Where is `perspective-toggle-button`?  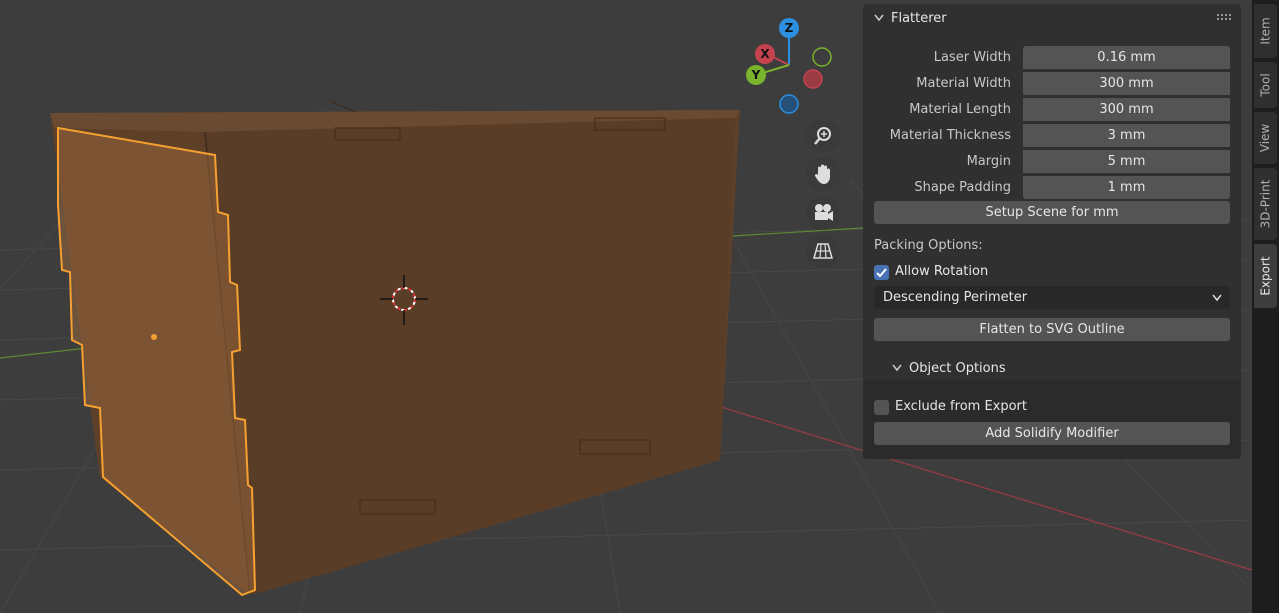
perspective-toggle-button is located at coordinates (823, 251).